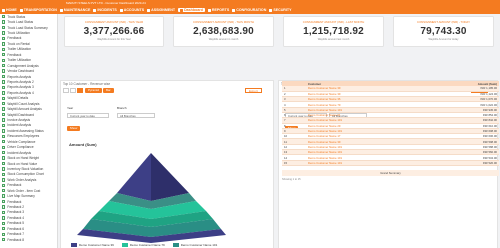  Describe the element at coordinates (16, 223) in the screenshot. I see `sidebar-item-label: Feedback 5` at that location.